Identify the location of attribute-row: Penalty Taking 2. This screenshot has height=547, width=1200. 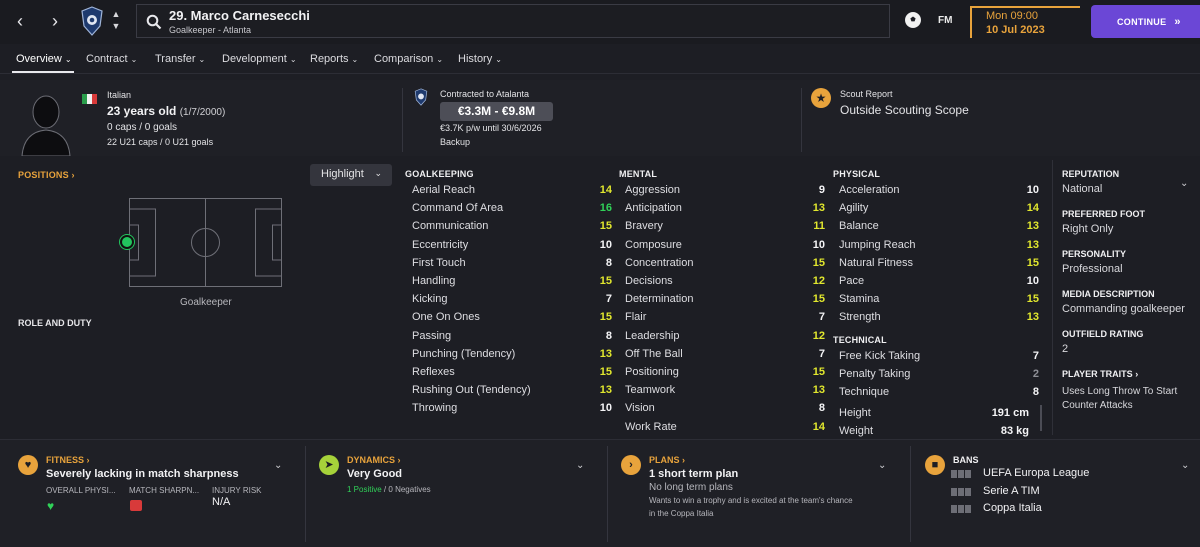
(936, 375).